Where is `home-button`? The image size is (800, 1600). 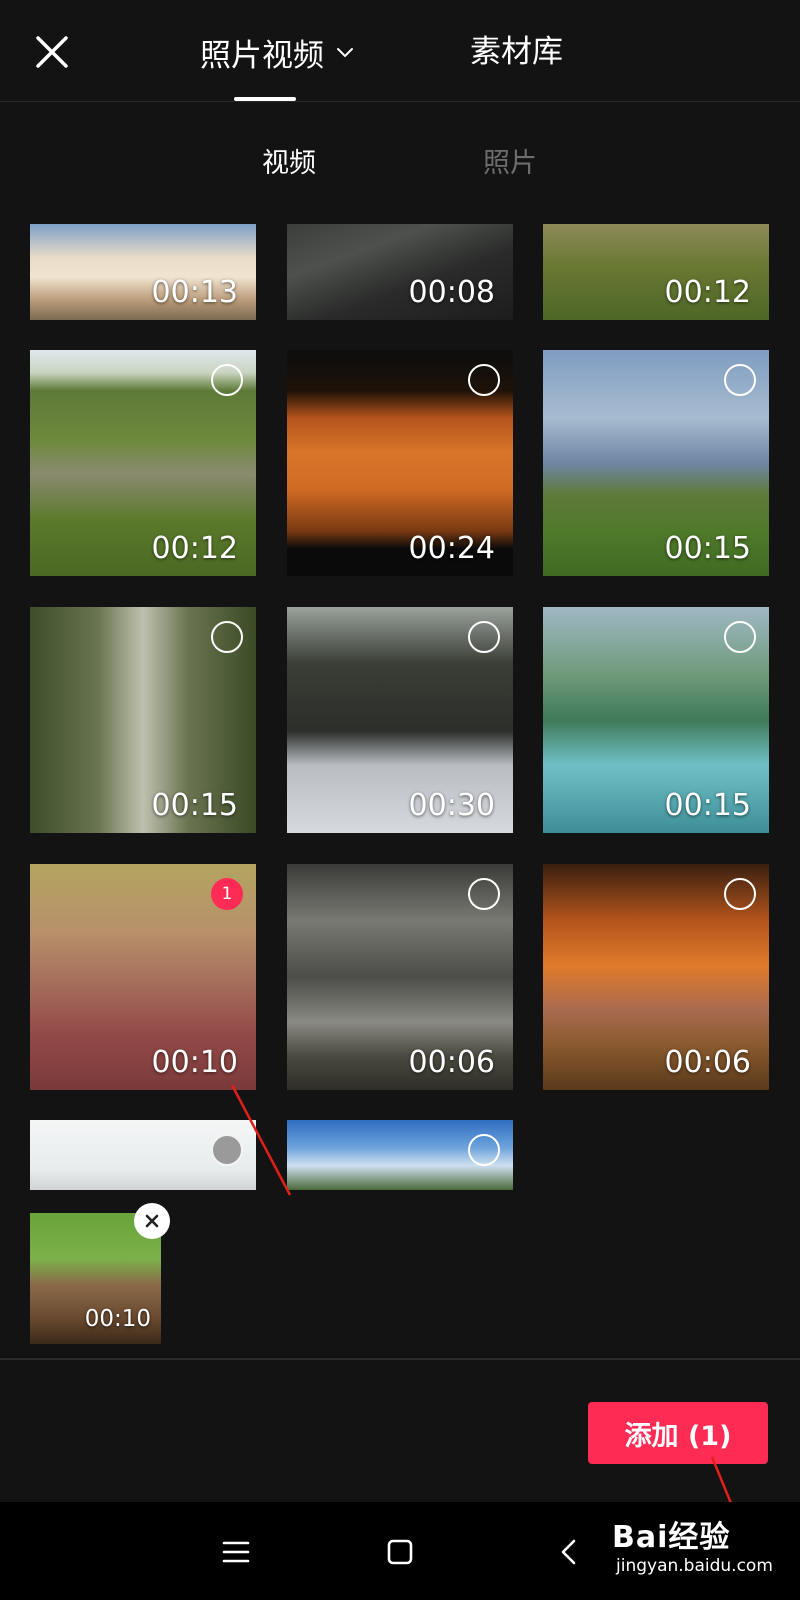 home-button is located at coordinates (400, 1552).